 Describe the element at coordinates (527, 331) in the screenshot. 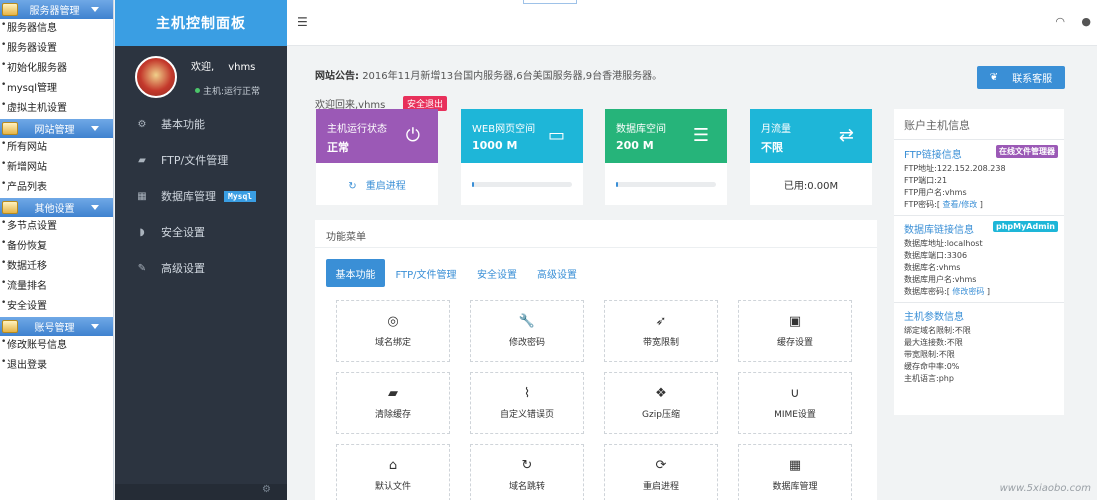

I see `function-tile: 🔧 修改密码` at that location.